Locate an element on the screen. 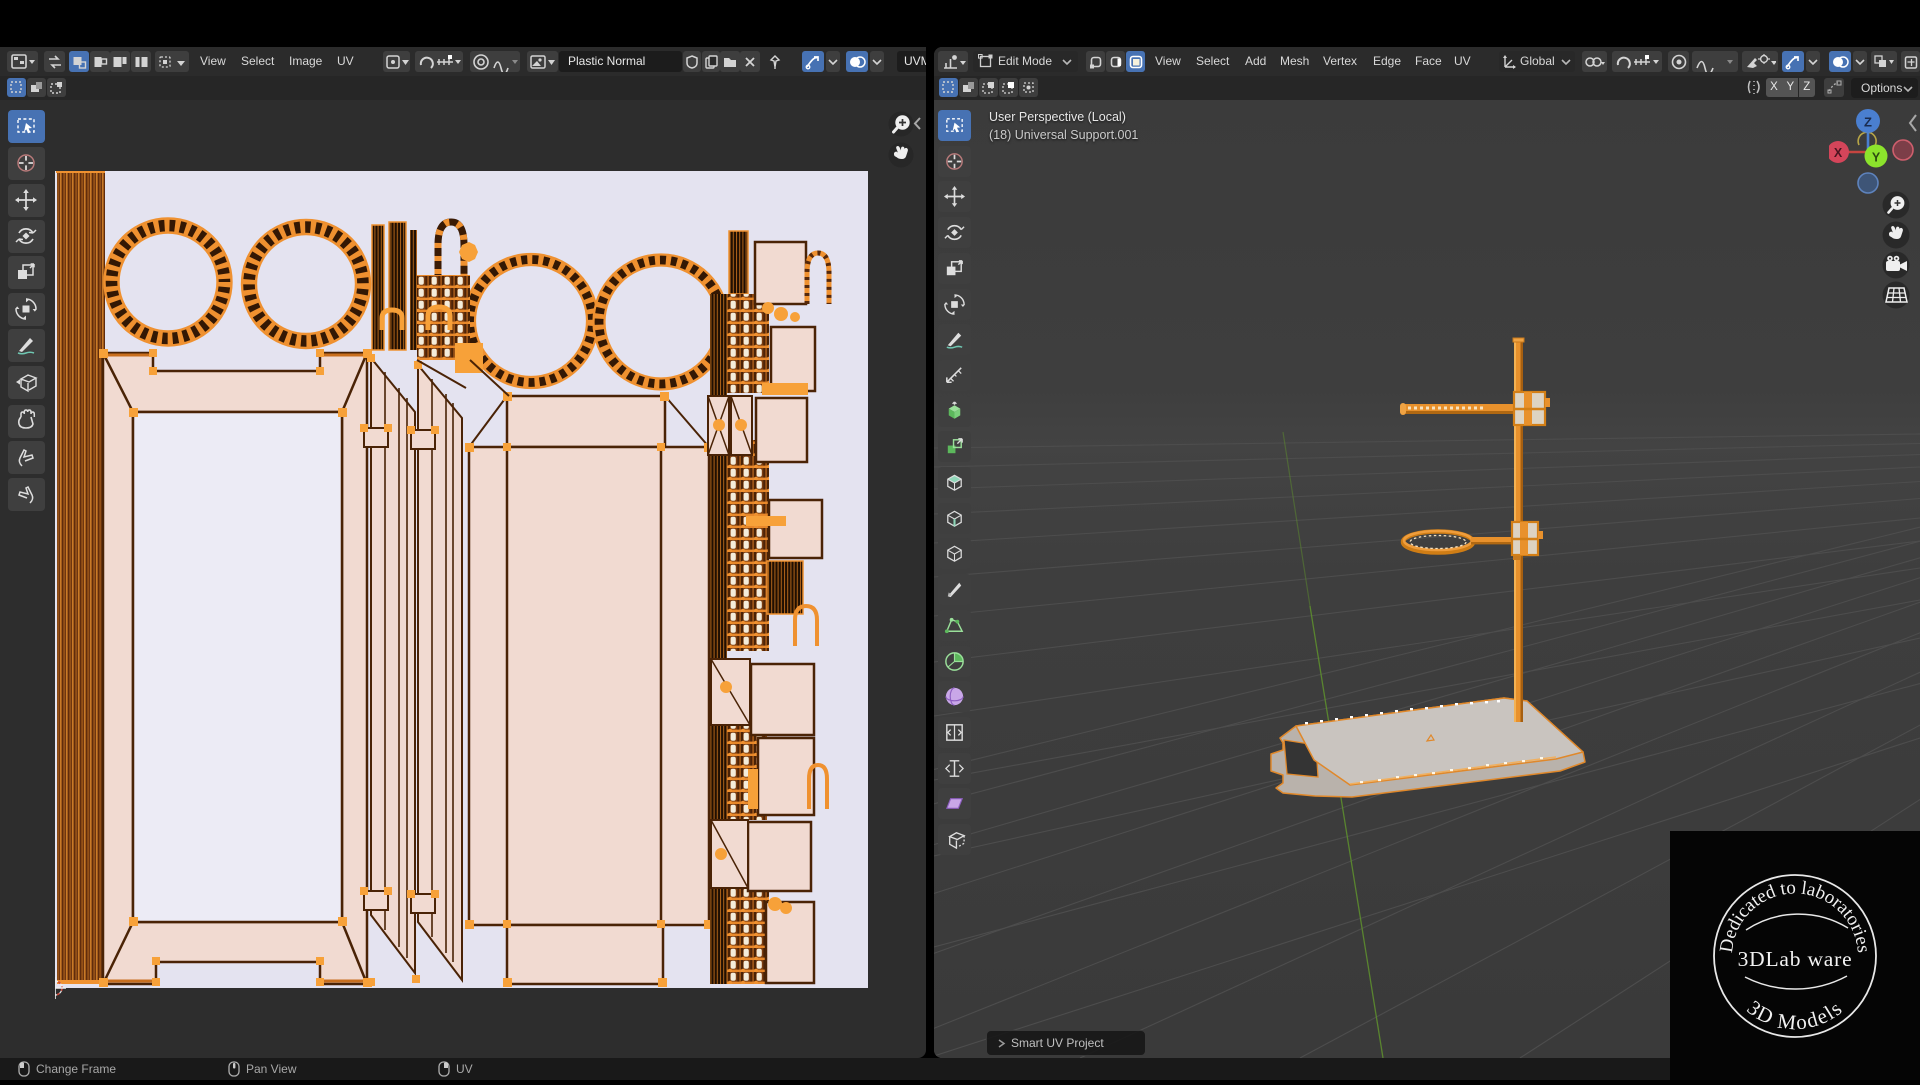 This screenshot has width=1920, height=1085. svg-text: X is located at coordinates (1838, 153).